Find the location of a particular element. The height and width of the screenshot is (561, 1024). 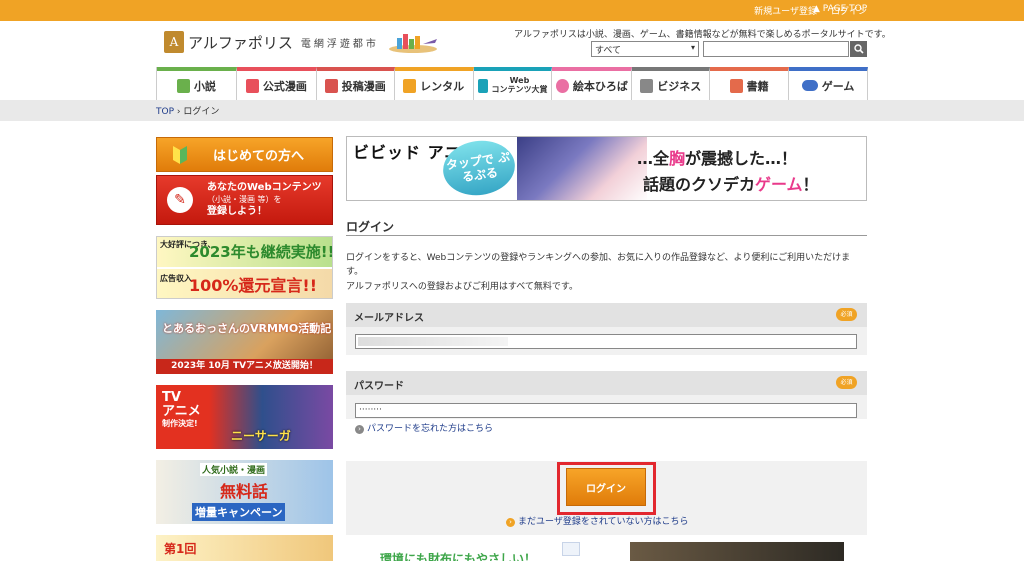

gamepad-icon is located at coordinates (809, 85).